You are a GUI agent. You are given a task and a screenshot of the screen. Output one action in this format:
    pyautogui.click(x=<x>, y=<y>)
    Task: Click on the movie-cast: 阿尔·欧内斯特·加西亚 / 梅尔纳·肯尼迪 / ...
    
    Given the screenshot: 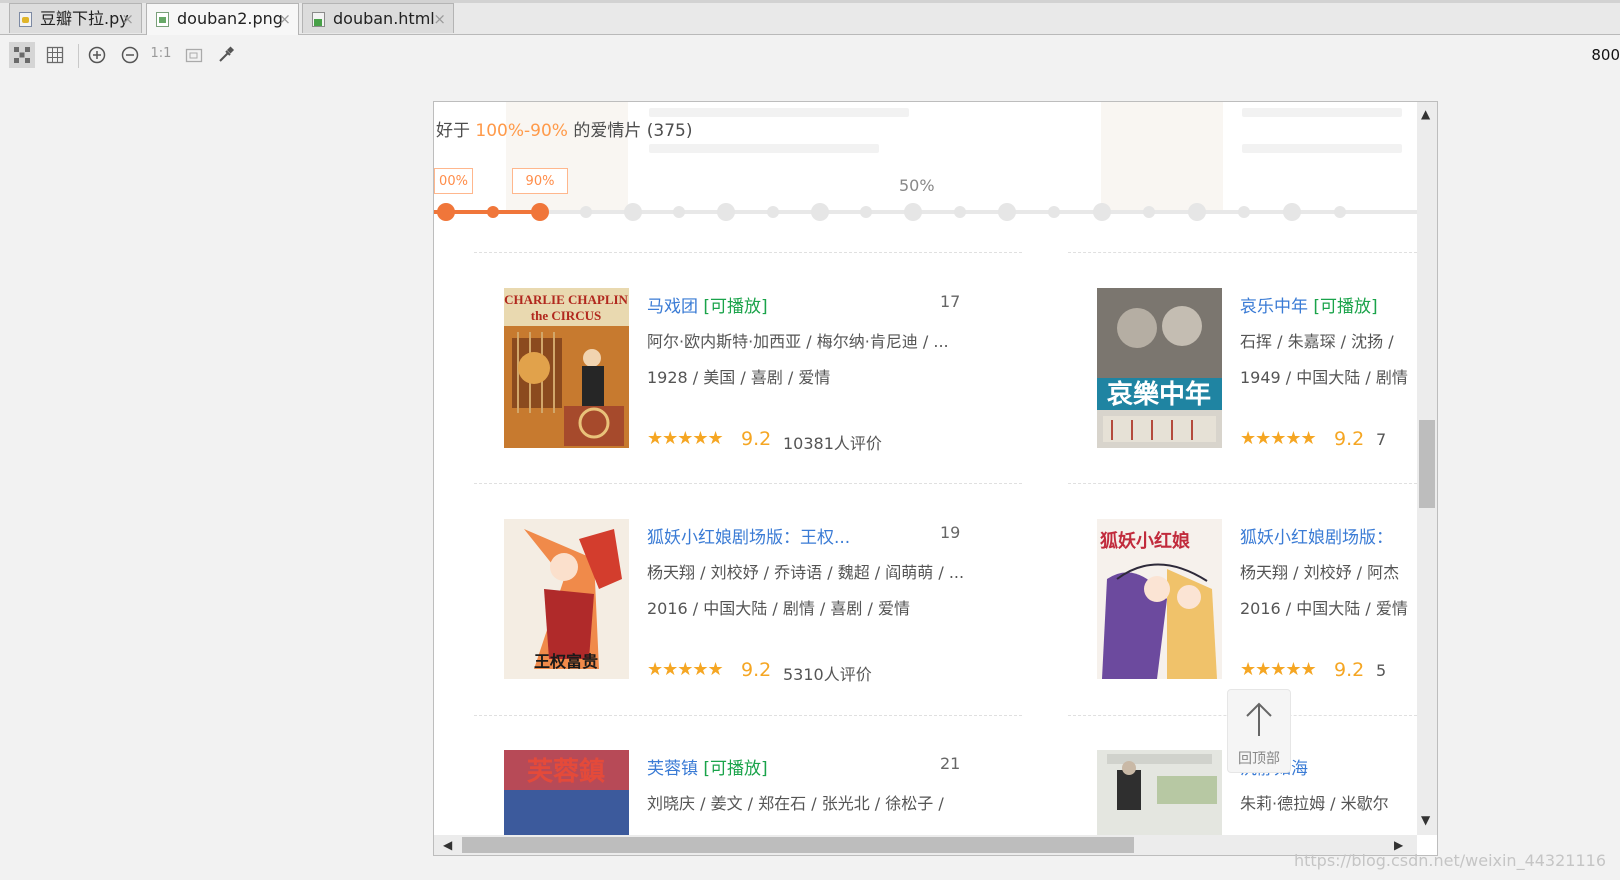 What is the action you would take?
    pyautogui.click(x=798, y=341)
    